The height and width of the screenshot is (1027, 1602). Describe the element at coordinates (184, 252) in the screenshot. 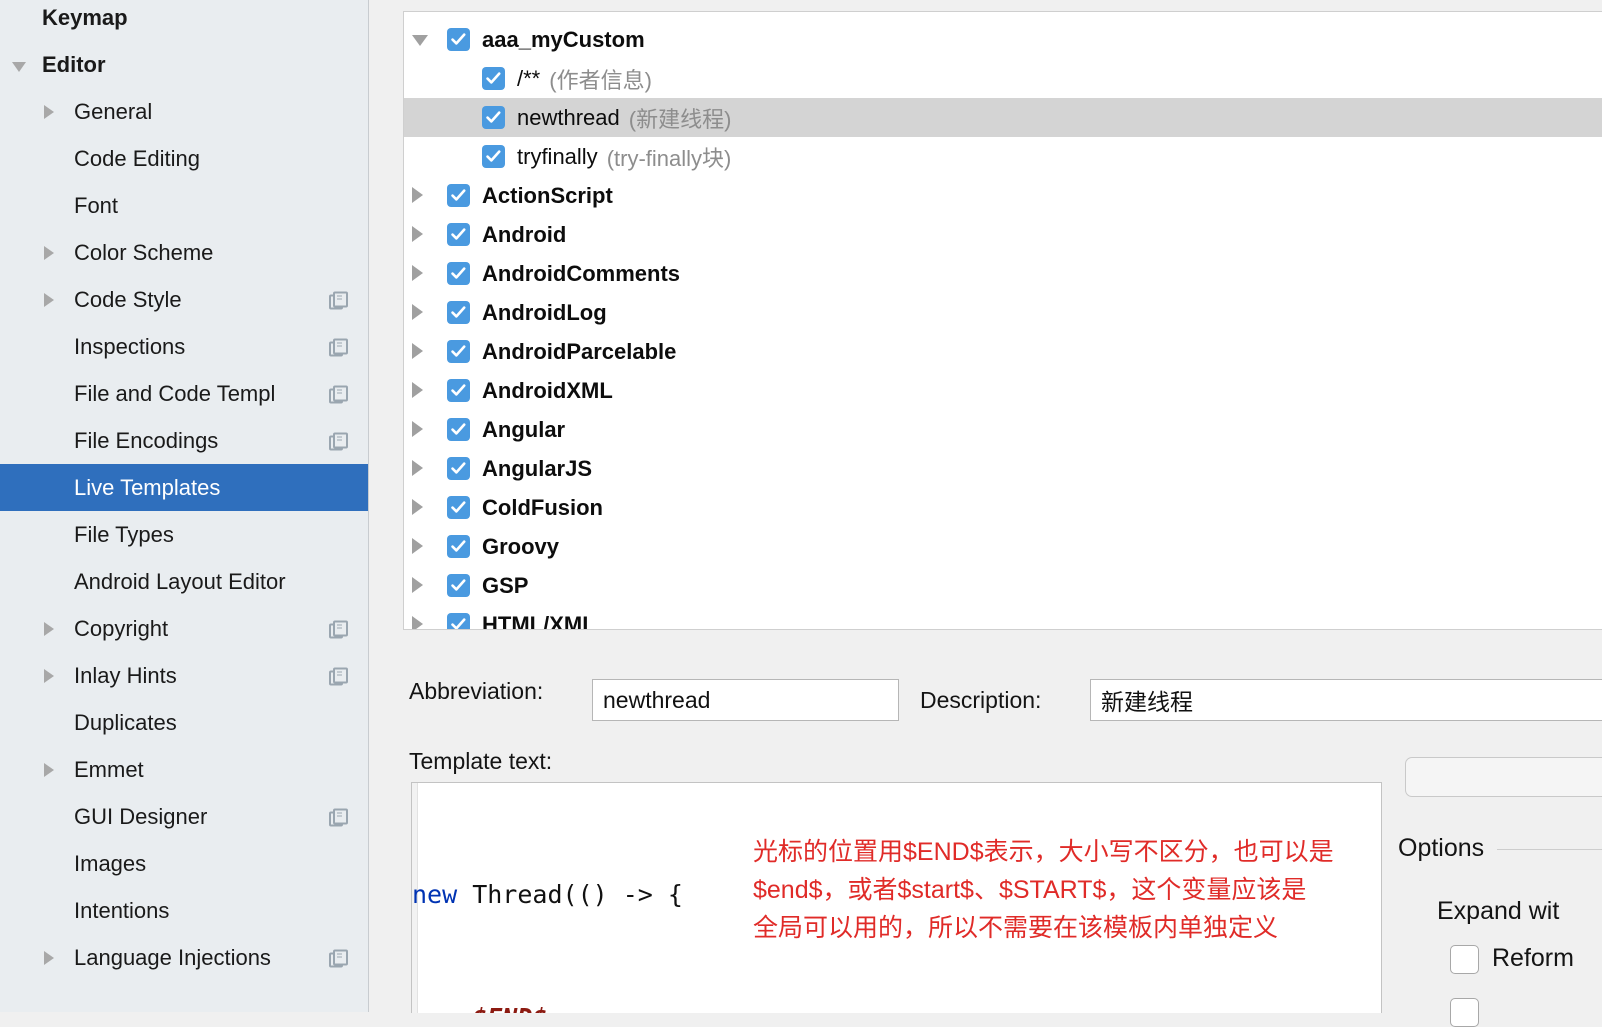

I see `sidebar-item-color-scheme: Color Scheme` at that location.